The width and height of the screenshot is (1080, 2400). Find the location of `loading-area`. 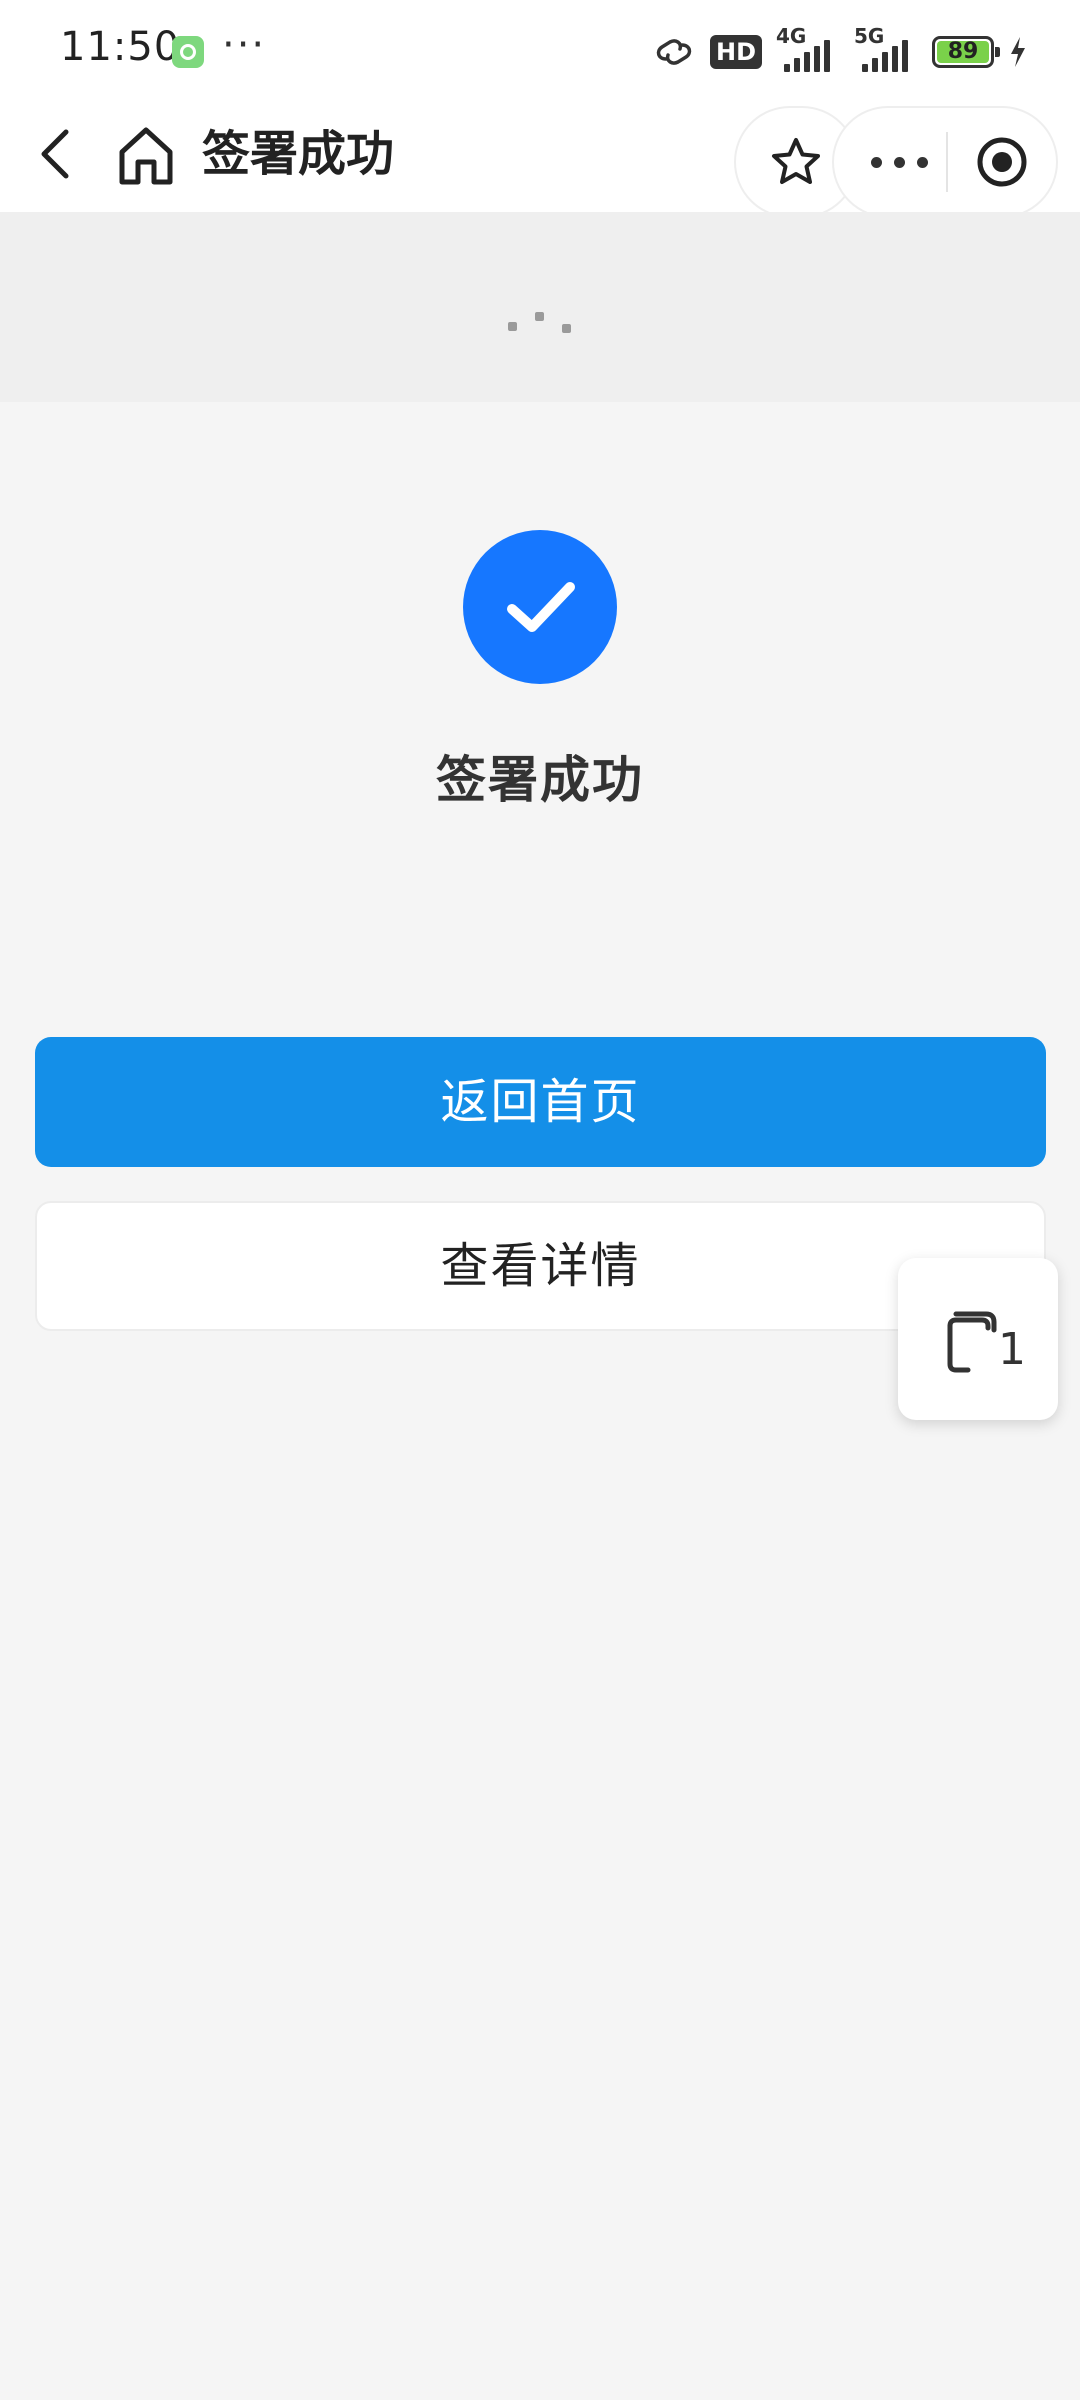

loading-area is located at coordinates (540, 307).